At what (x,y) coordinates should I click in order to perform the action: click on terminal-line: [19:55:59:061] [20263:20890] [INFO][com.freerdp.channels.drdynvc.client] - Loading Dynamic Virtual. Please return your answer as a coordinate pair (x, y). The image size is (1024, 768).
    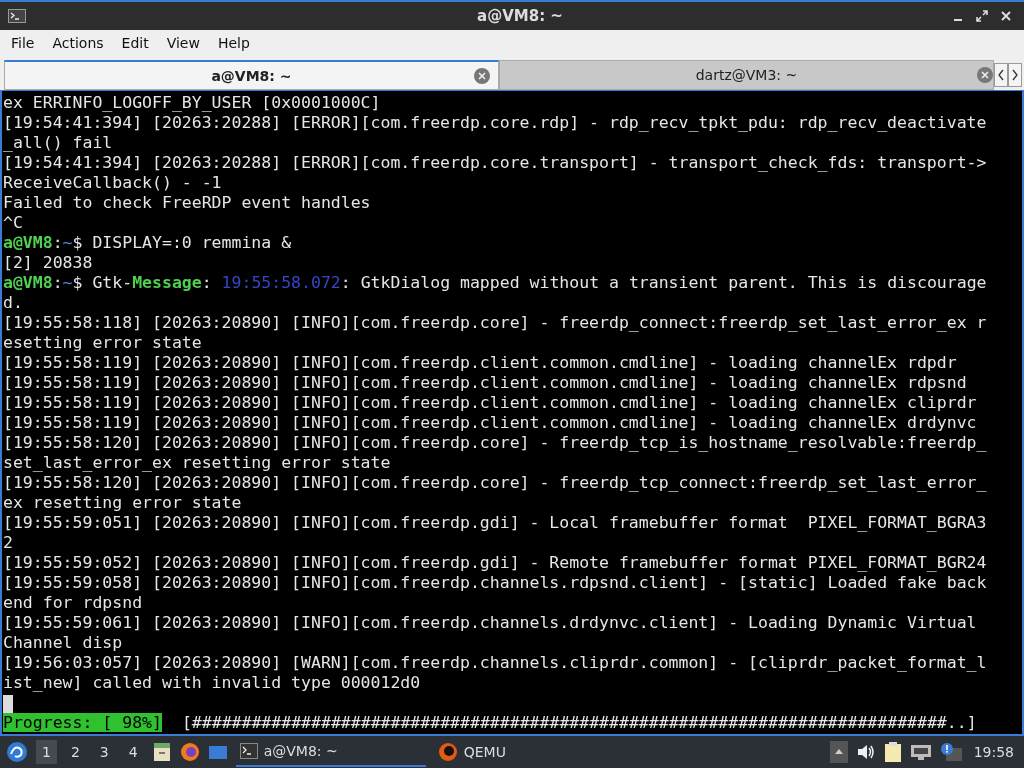
    Looking at the image, I should click on (490, 623).